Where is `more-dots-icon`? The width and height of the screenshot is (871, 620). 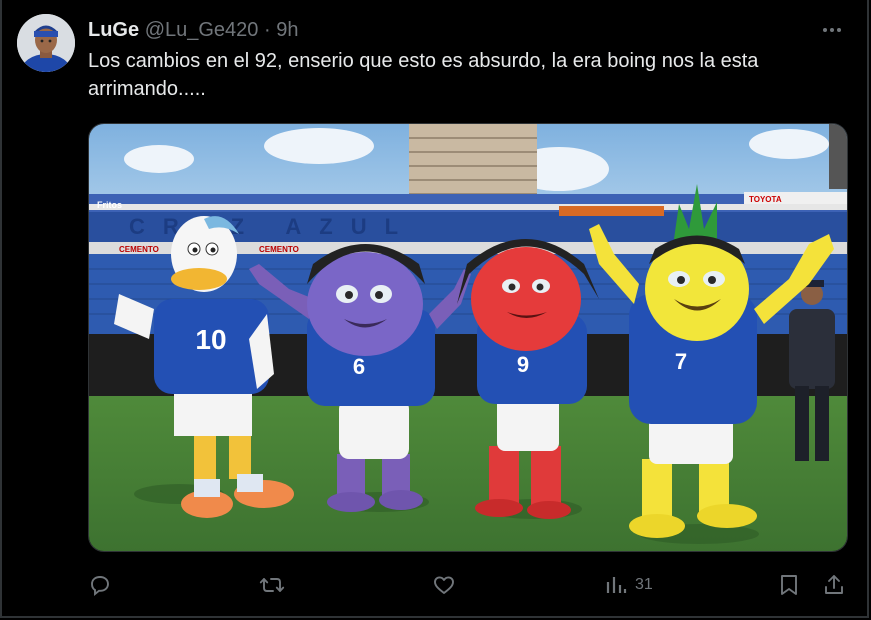
more-dots-icon is located at coordinates (834, 30).